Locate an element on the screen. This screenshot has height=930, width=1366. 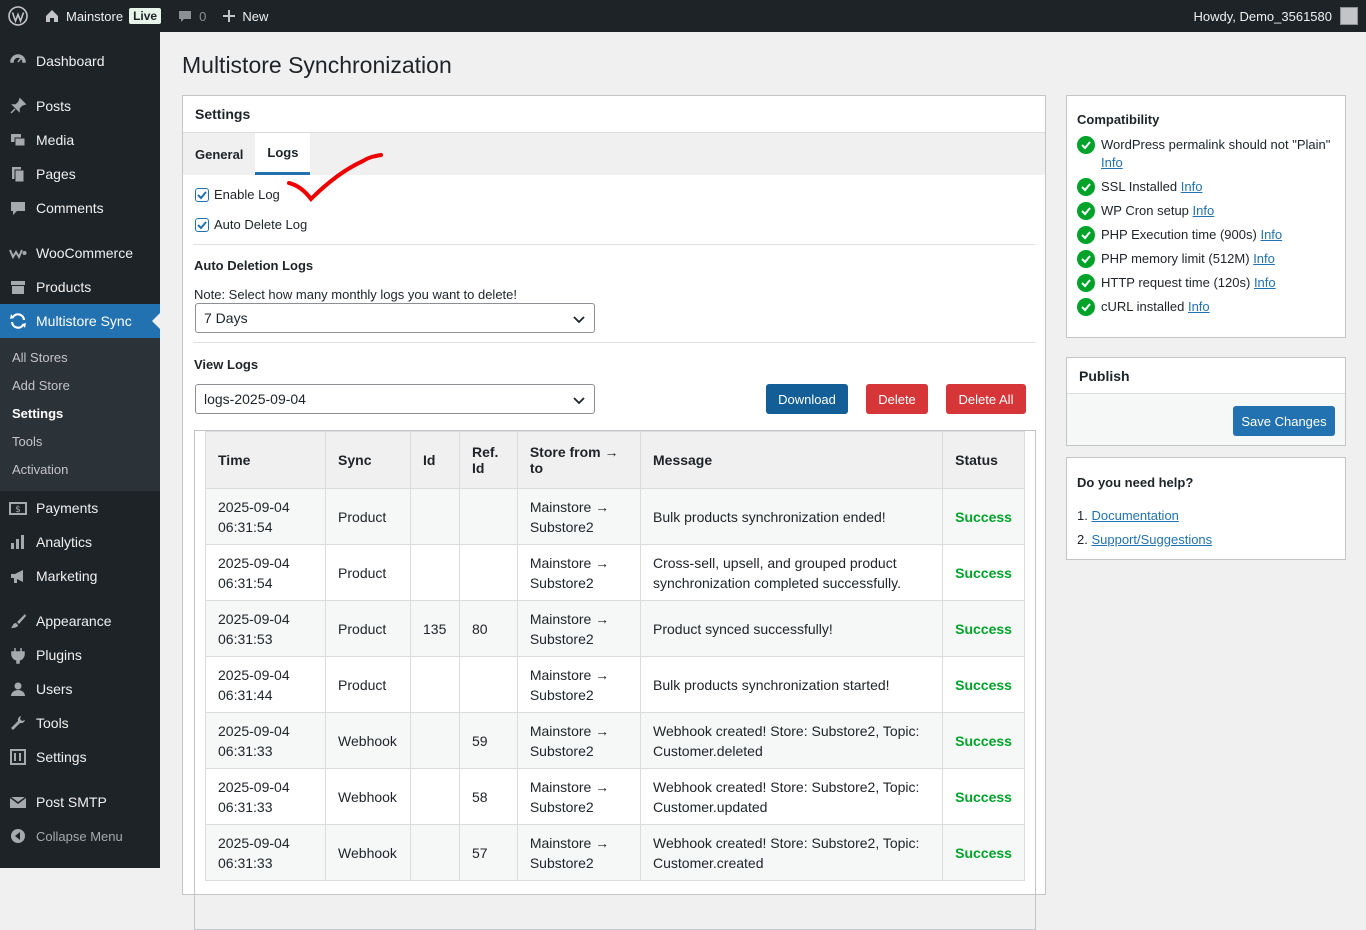
comments-link: 0 is located at coordinates (191, 16).